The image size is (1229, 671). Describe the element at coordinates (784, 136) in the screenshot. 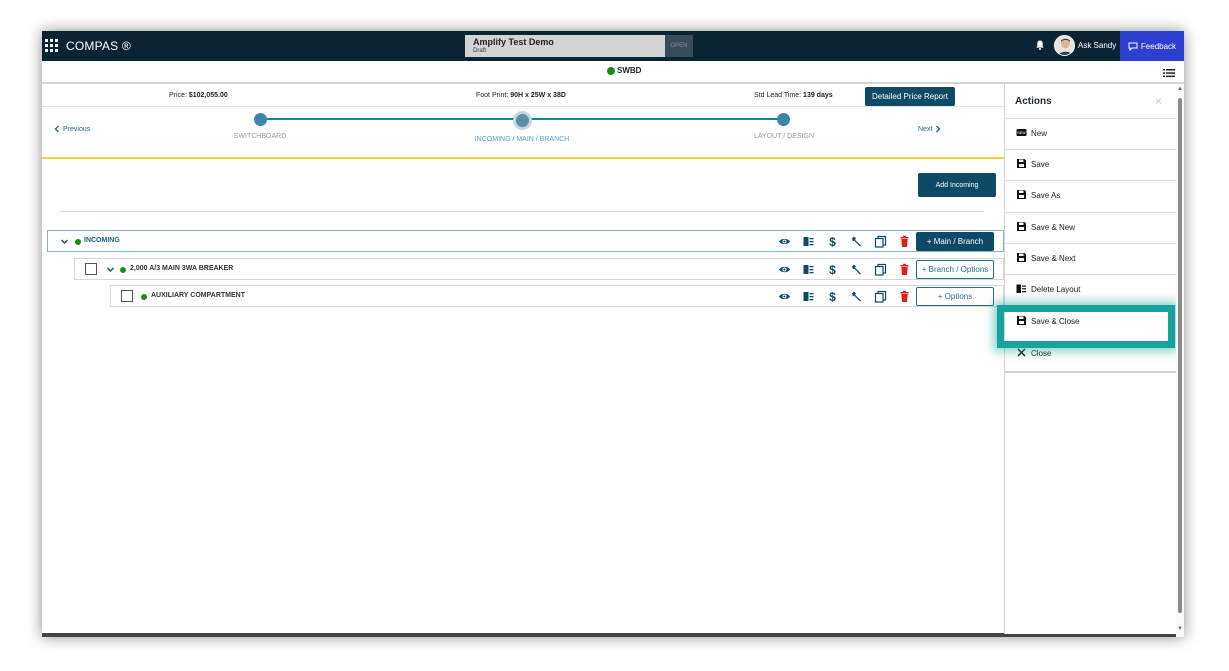

I see `step-layout-label: LAYOUT / DESIGN` at that location.